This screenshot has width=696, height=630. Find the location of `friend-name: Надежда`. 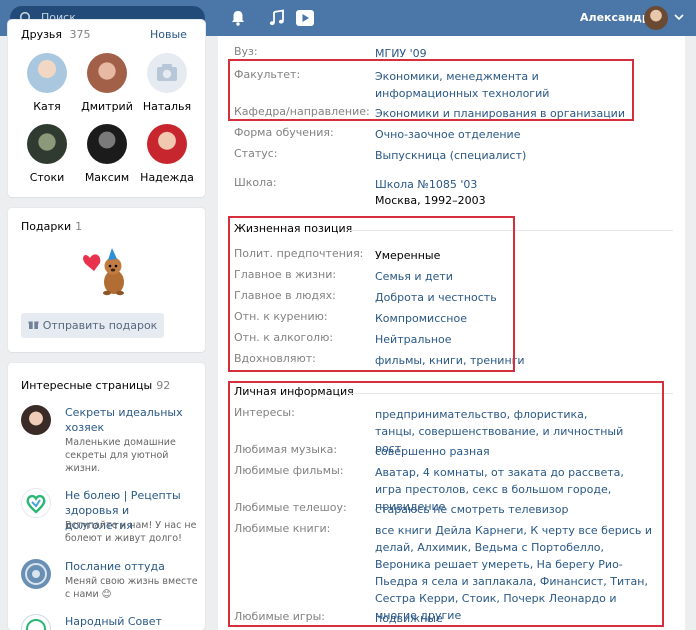

friend-name: Надежда is located at coordinates (167, 177).